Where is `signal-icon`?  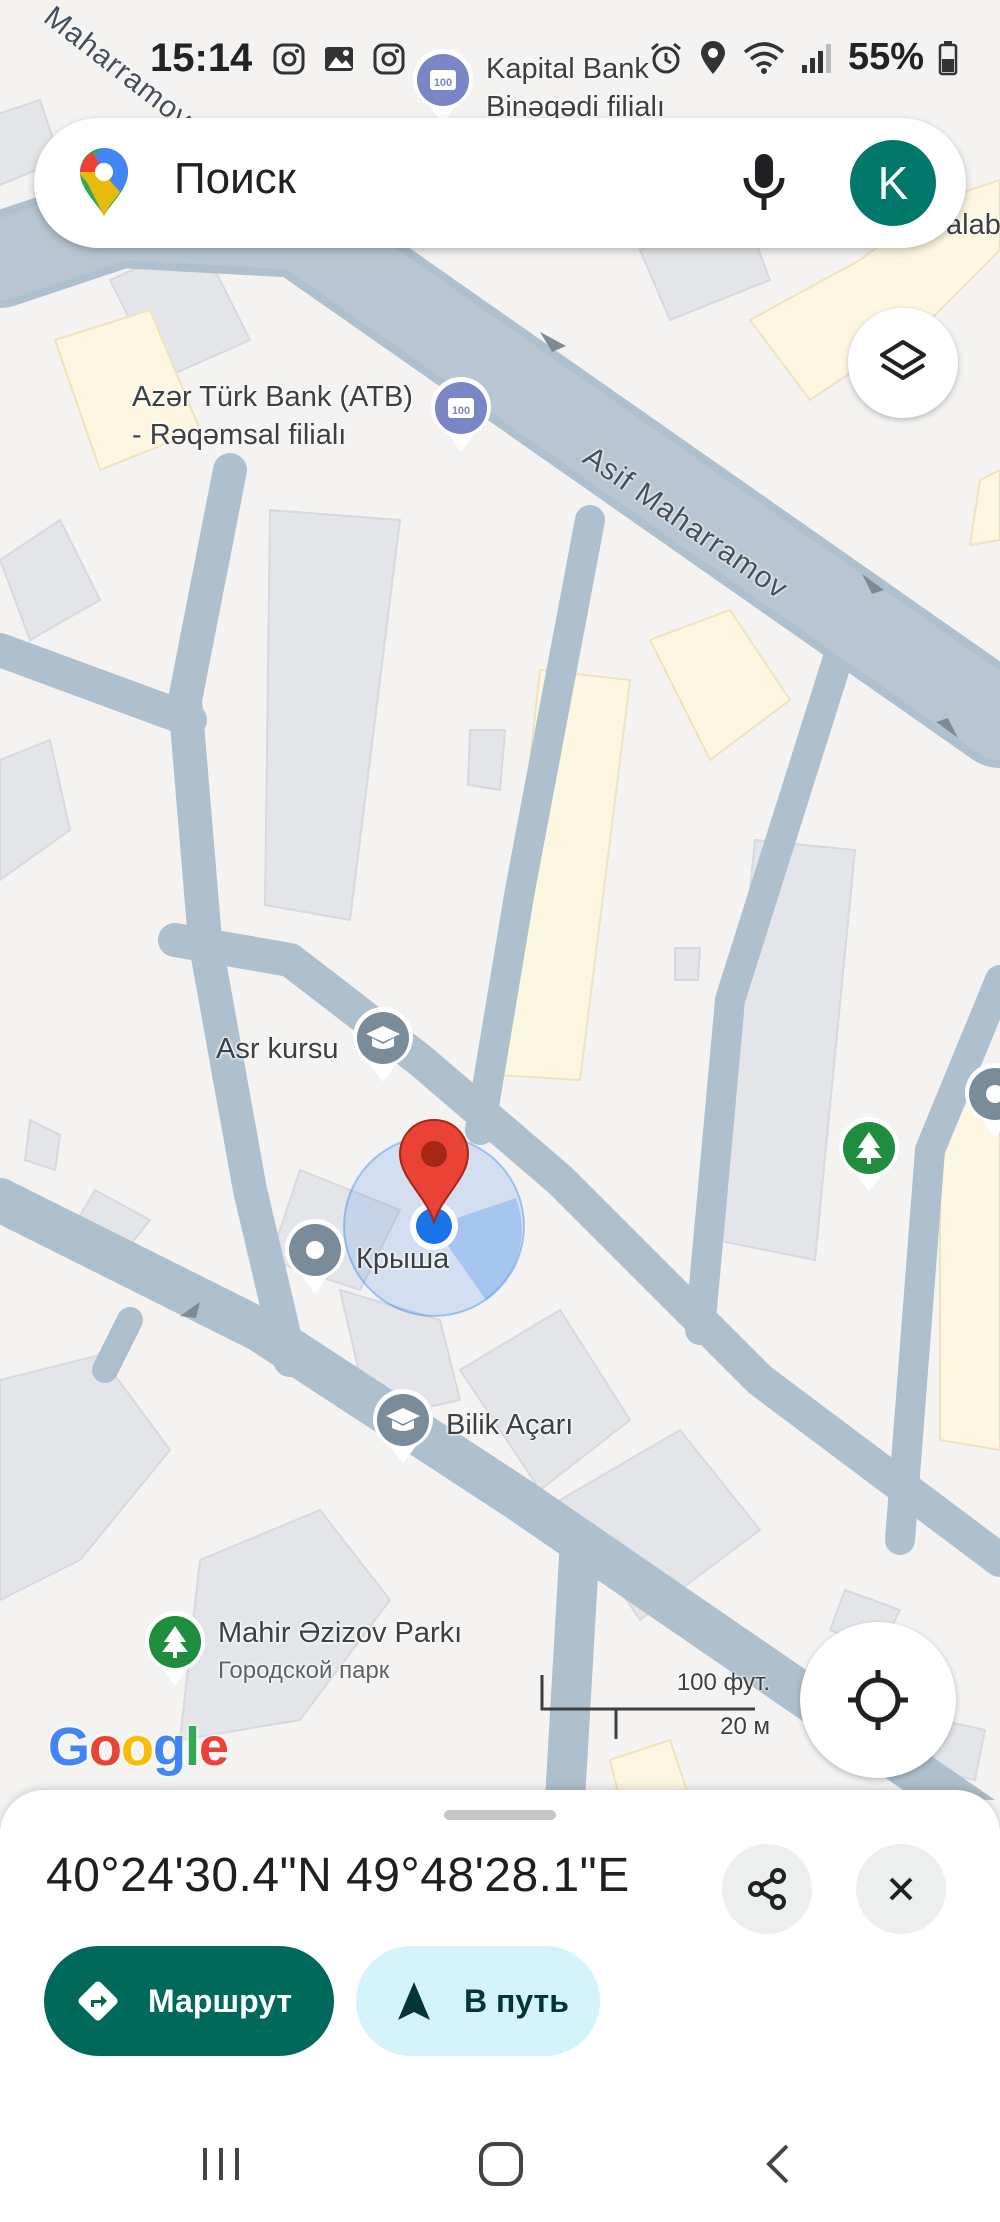 signal-icon is located at coordinates (816, 58).